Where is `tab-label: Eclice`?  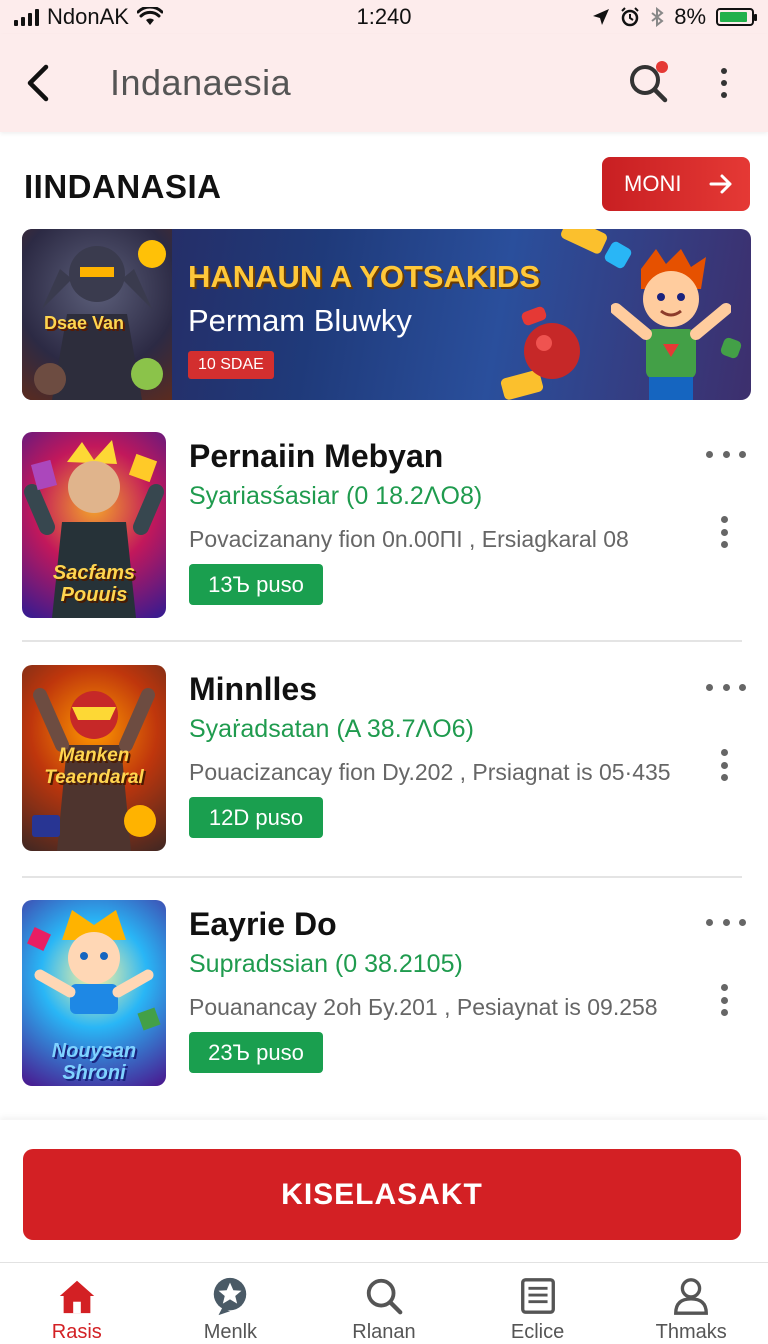 tab-label: Eclice is located at coordinates (537, 1332).